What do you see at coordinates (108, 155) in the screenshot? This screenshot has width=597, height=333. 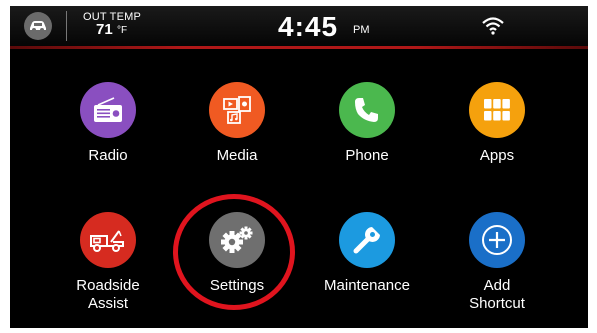 I see `radio-app-label: Radio` at bounding box center [108, 155].